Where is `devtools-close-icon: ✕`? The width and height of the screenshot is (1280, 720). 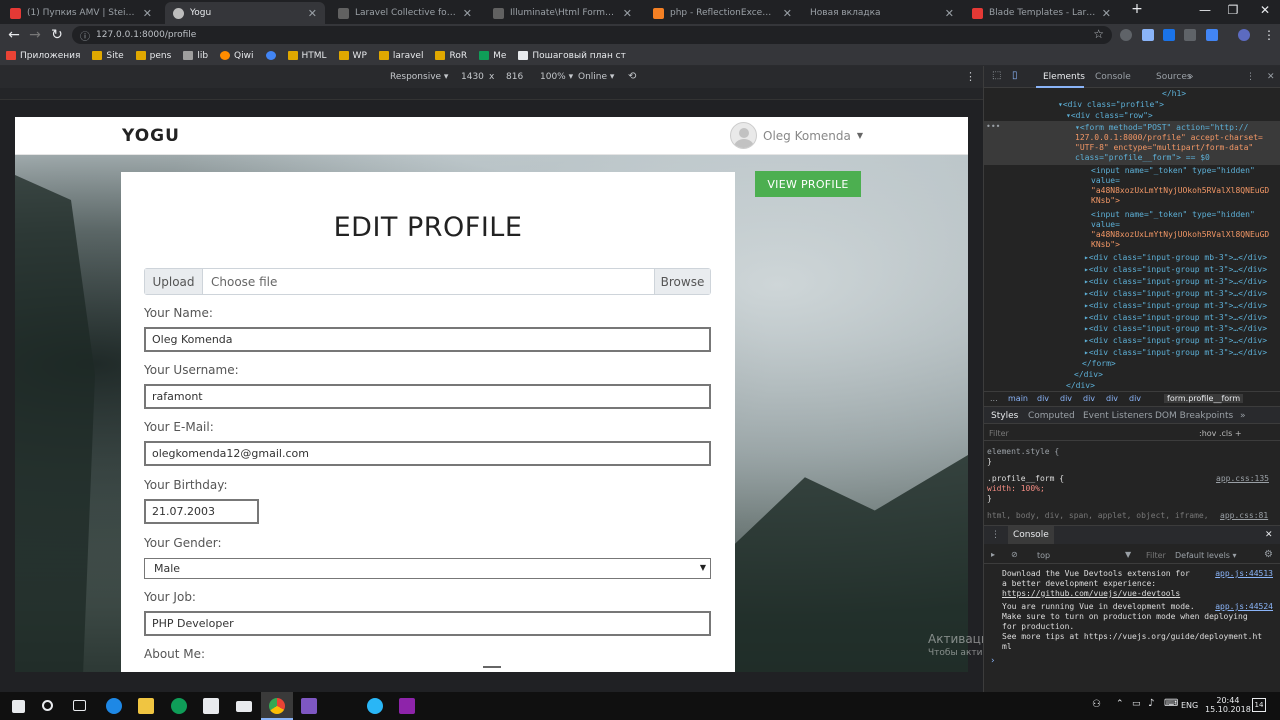
devtools-close-icon: ✕ is located at coordinates (1271, 77).